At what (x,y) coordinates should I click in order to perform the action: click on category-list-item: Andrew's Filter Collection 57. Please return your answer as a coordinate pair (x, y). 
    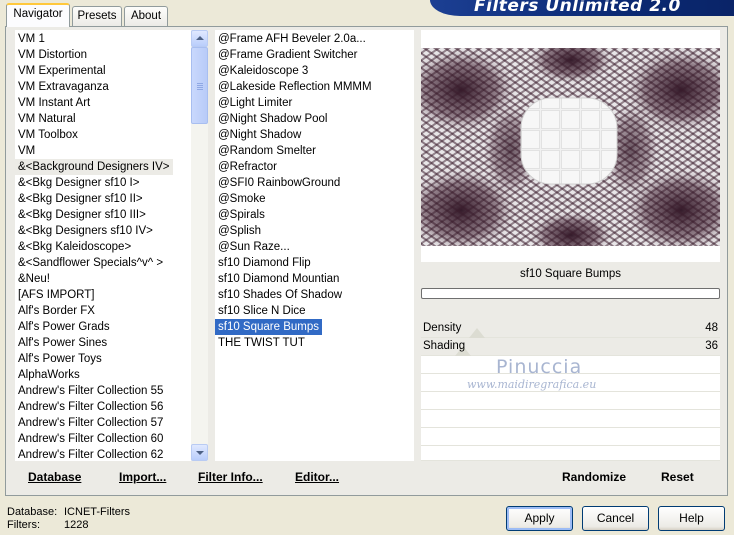
    Looking at the image, I should click on (90, 423).